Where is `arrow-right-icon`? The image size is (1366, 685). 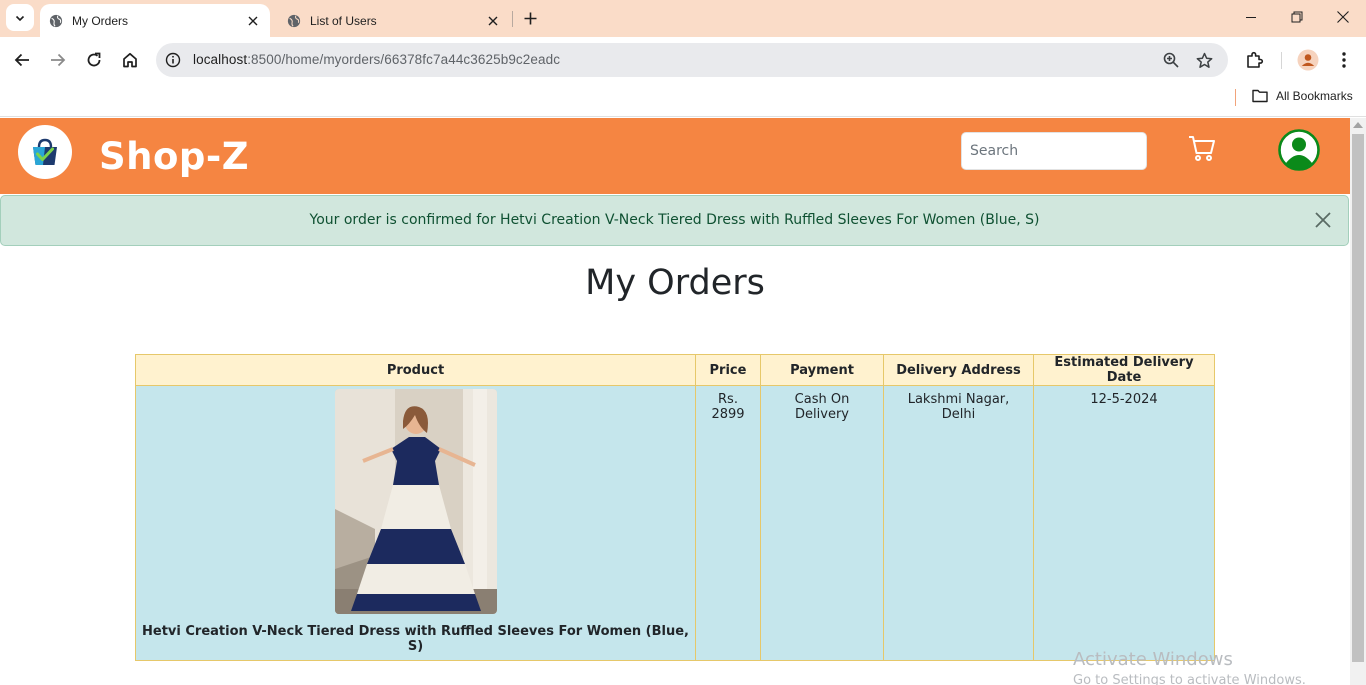 arrow-right-icon is located at coordinates (58, 60).